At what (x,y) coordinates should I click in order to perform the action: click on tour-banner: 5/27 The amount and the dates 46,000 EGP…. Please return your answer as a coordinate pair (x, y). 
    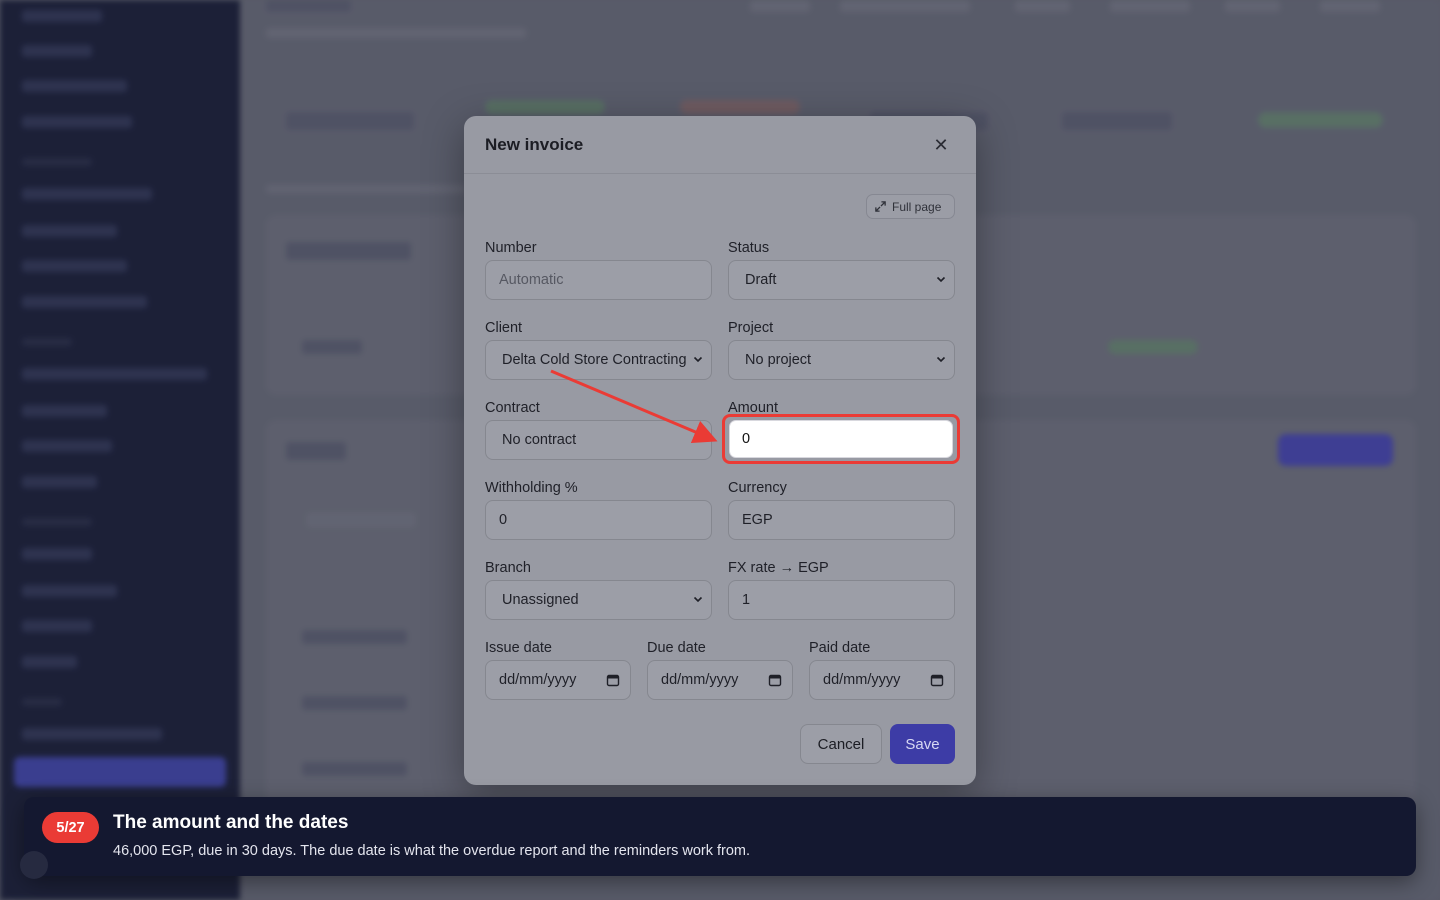
    Looking at the image, I should click on (720, 836).